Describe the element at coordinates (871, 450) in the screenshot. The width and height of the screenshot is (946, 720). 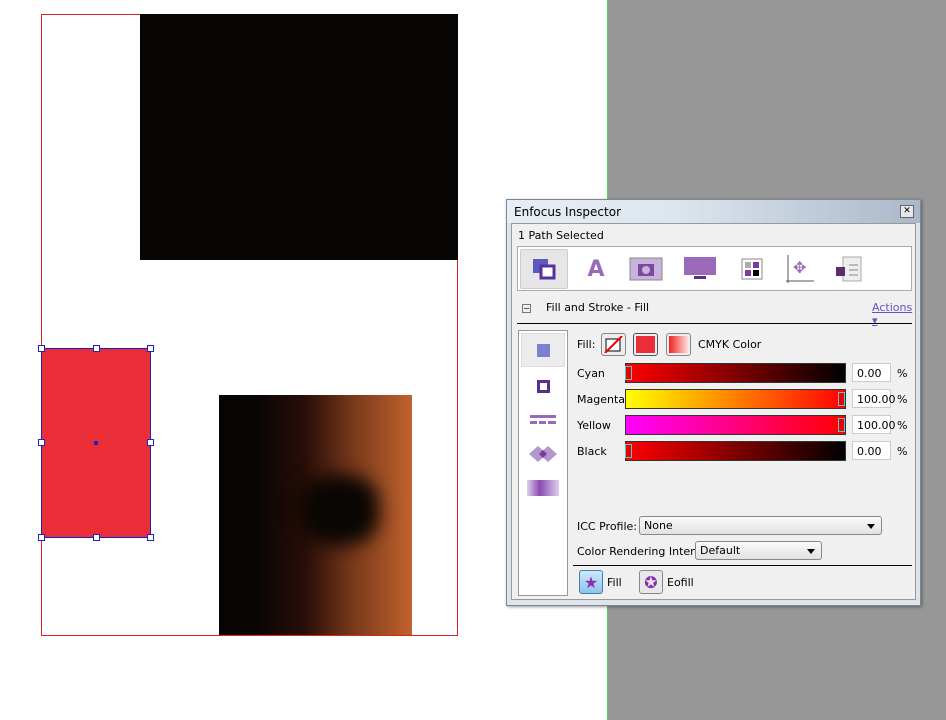
I see `black-value-input: 0.00` at that location.